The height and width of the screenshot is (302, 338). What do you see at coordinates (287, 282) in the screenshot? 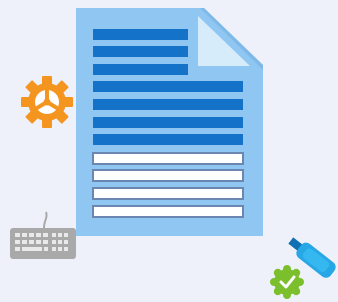
I see `check-badge-icon` at bounding box center [287, 282].